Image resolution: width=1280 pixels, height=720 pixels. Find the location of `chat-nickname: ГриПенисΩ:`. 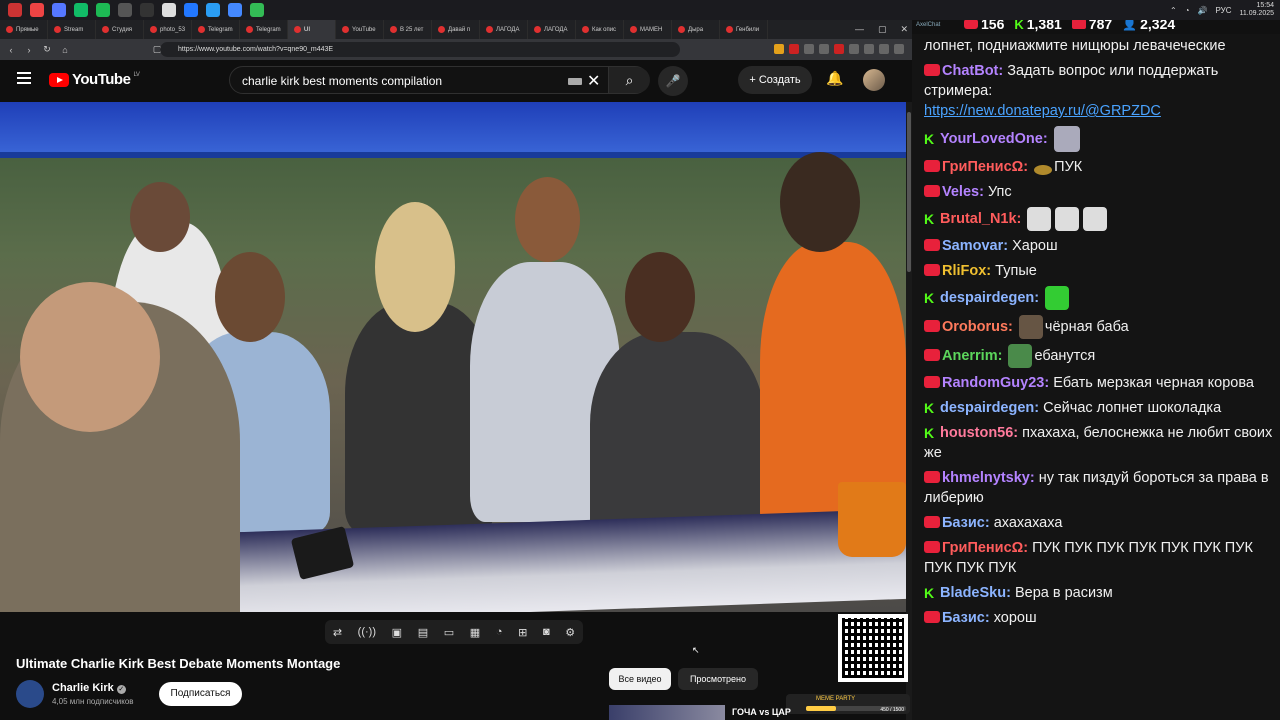

chat-nickname: ГриПенисΩ: is located at coordinates (985, 167).